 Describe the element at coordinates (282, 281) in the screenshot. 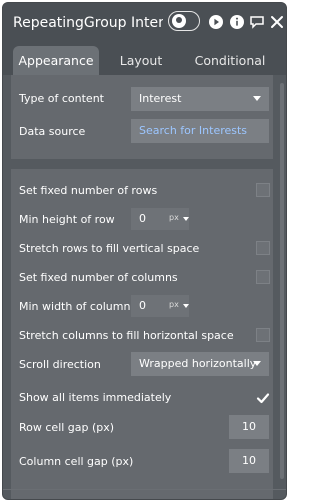

I see `vertical-scrollbar` at that location.